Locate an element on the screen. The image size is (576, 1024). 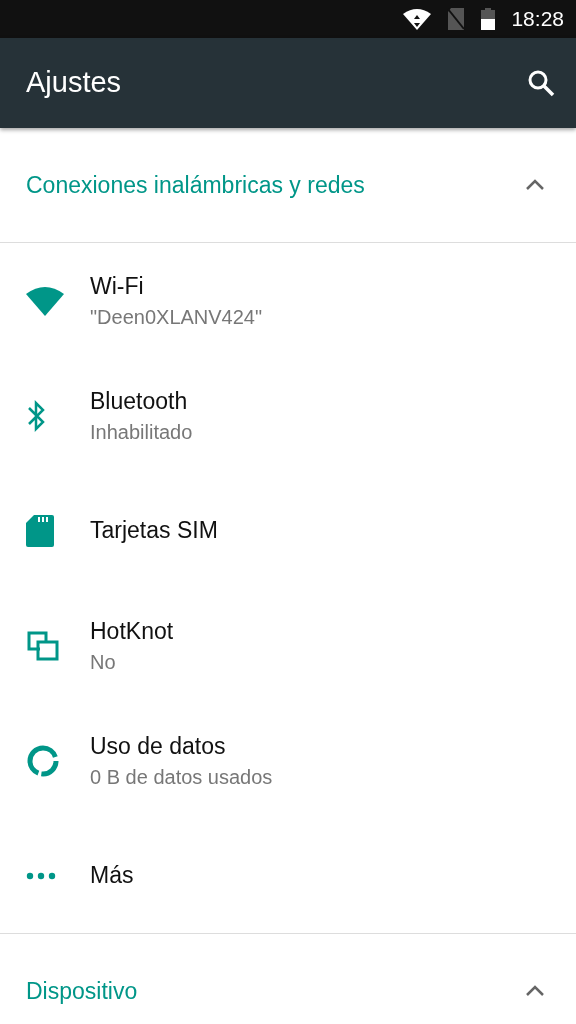
no-sim-icon is located at coordinates (456, 19).